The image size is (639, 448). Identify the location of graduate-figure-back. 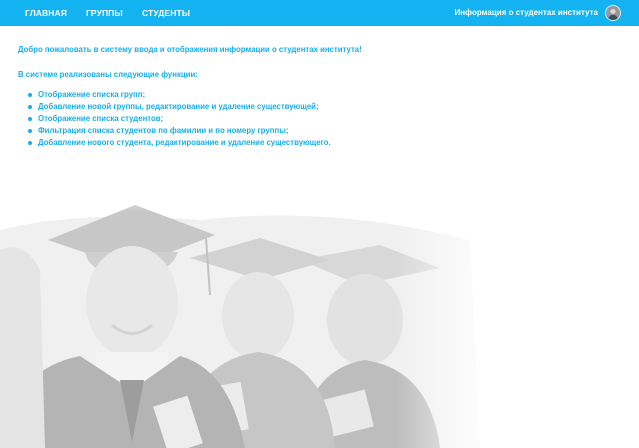
(370, 346).